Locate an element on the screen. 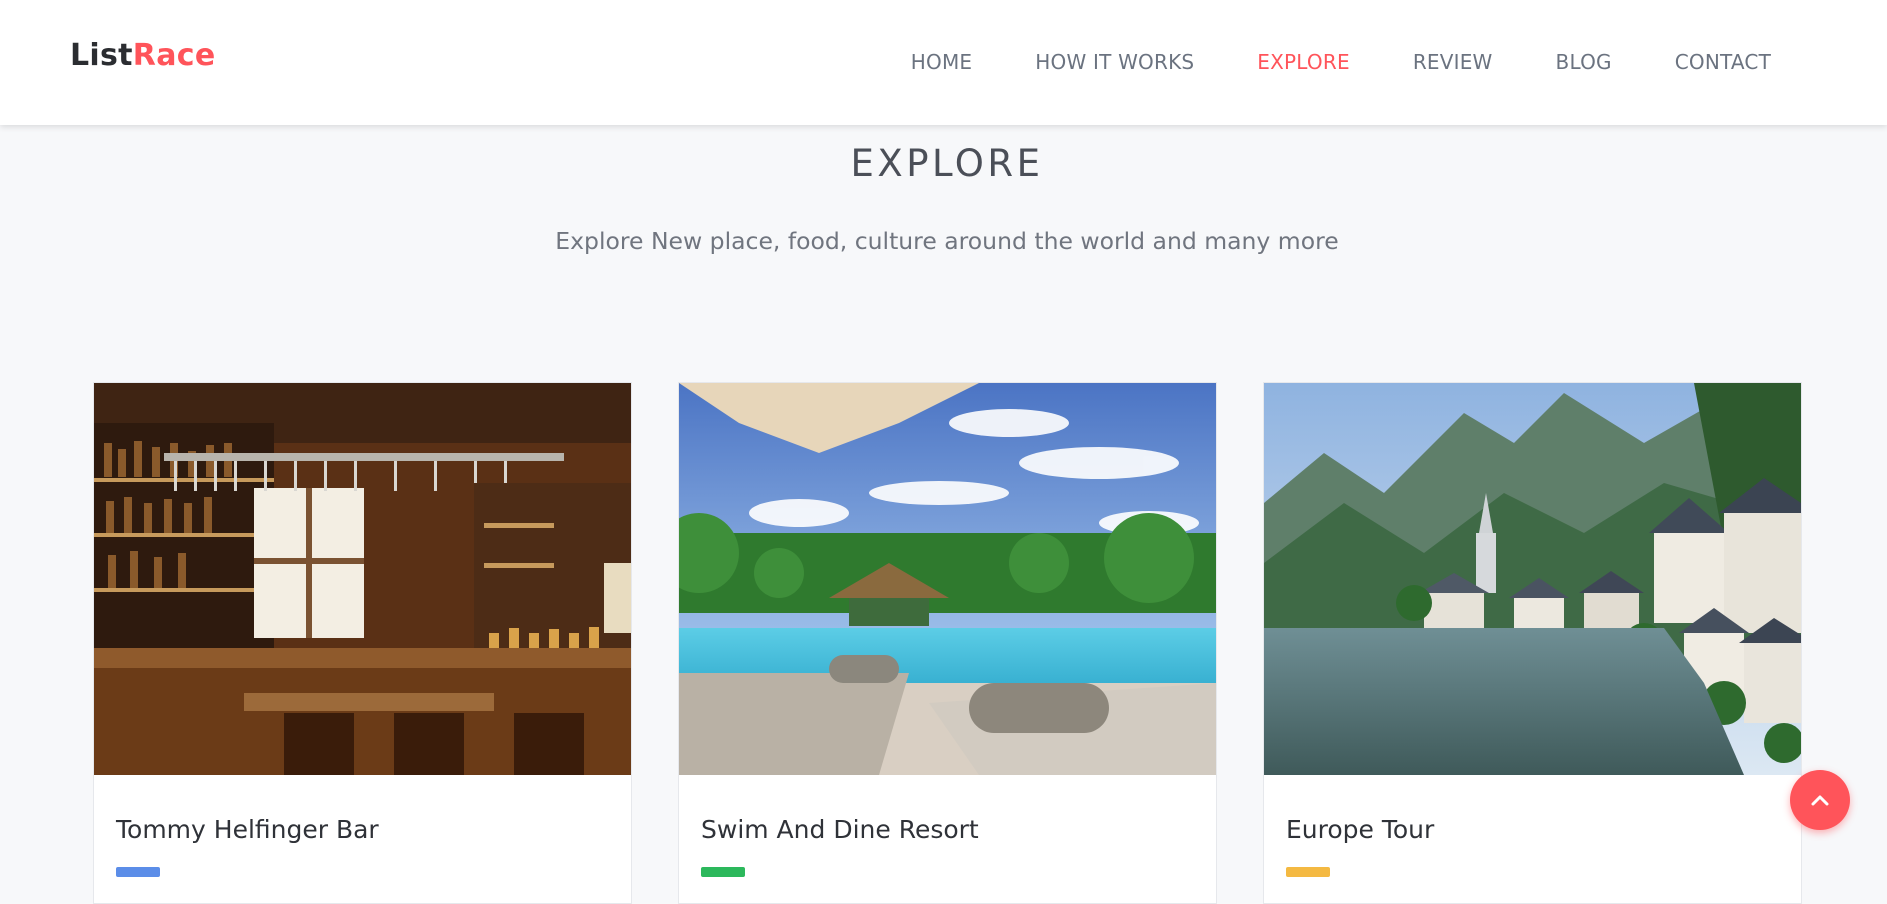  nav-item-how-it-works: HOW IT WORKS is located at coordinates (1114, 62).